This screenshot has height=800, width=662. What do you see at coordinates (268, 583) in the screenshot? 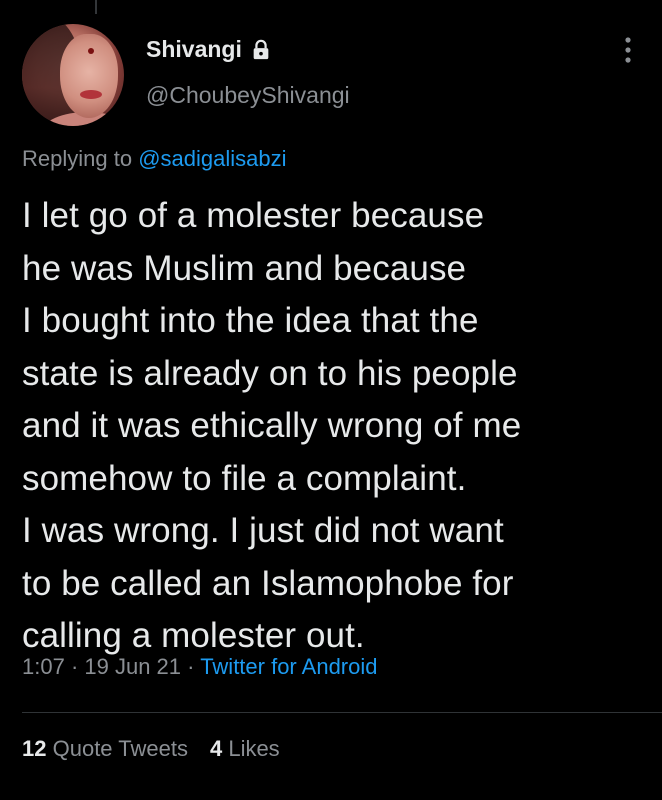
I see `tweet-text-line: to be called an Islamophobe for` at bounding box center [268, 583].